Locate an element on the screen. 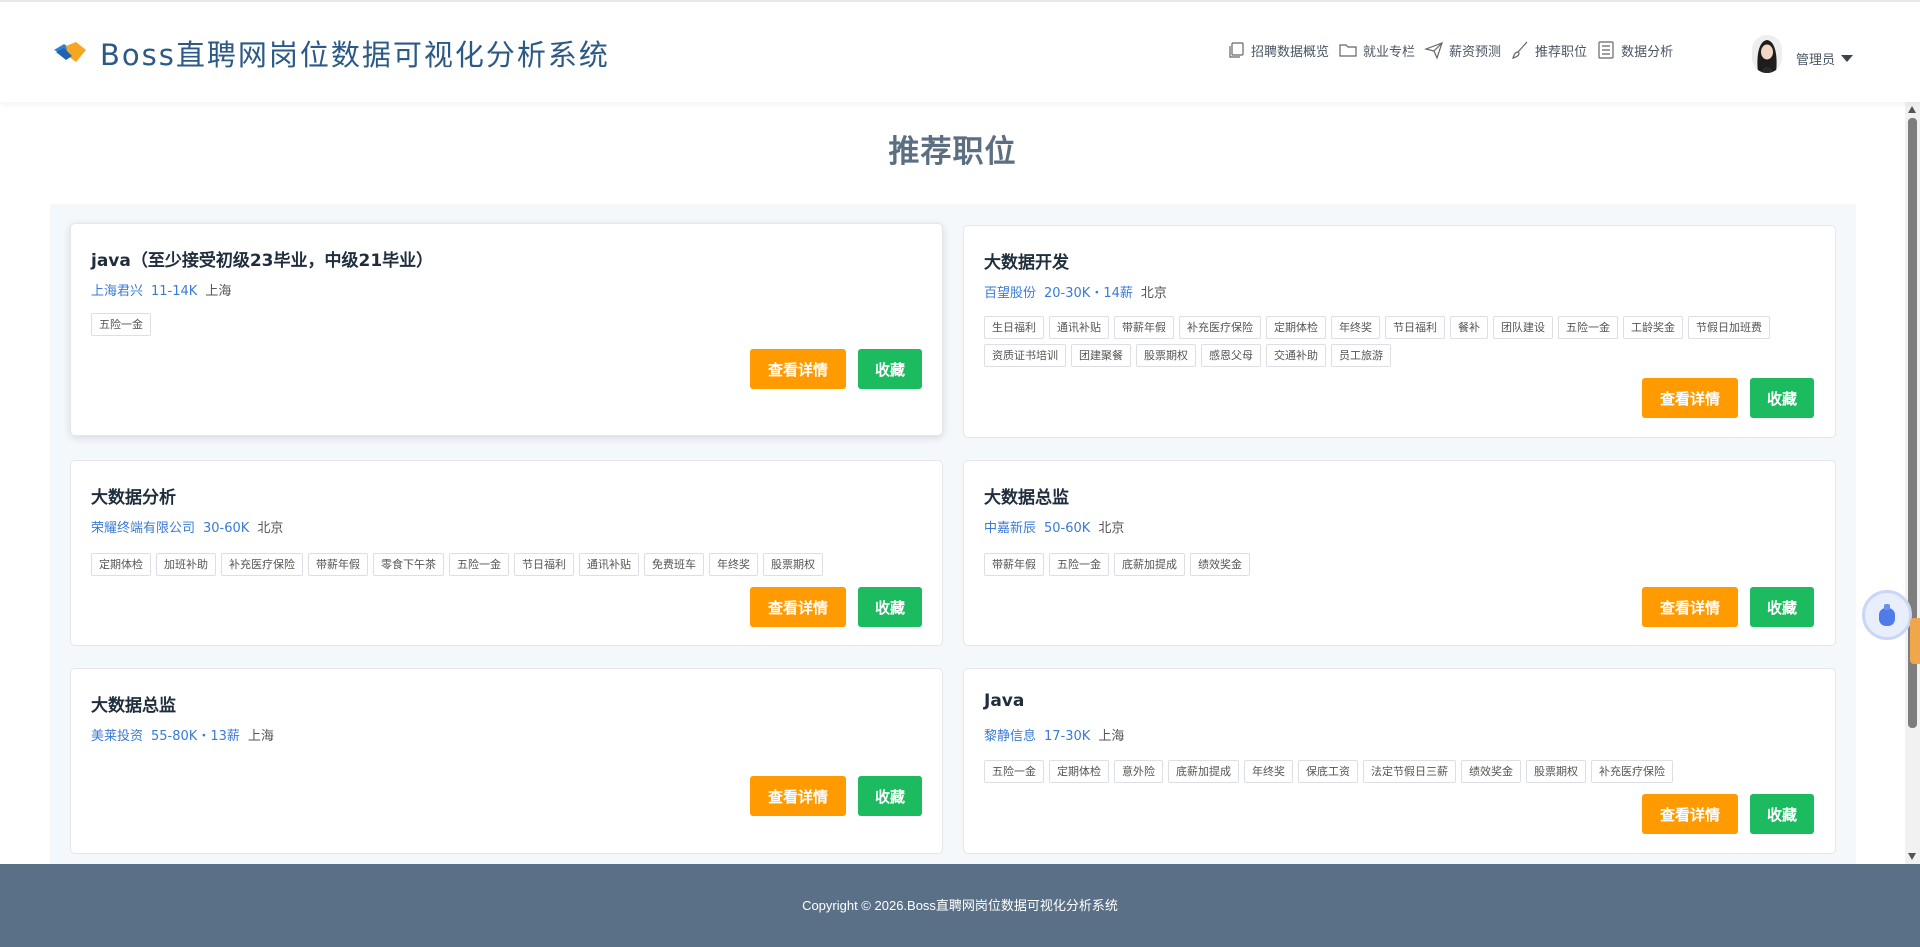 The width and height of the screenshot is (1920, 947). benefit-tag: 保底工资 is located at coordinates (1328, 771).